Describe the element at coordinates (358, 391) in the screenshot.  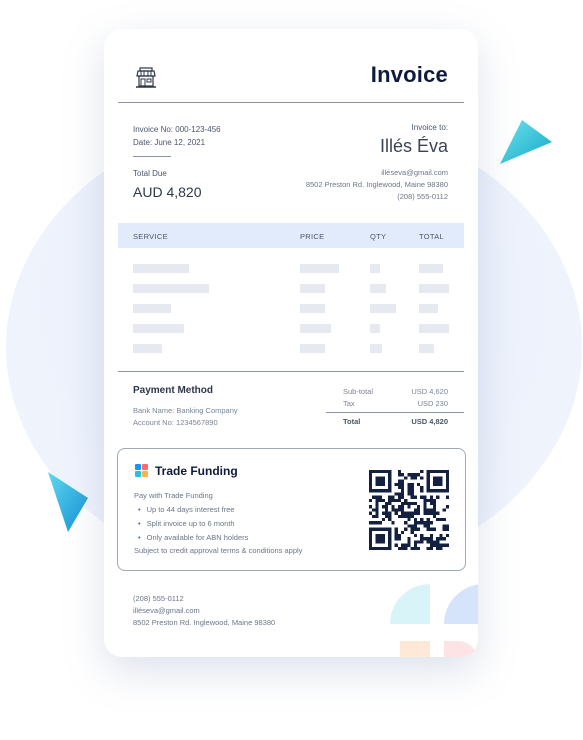
I see `subtotal-label: Sub-total` at that location.